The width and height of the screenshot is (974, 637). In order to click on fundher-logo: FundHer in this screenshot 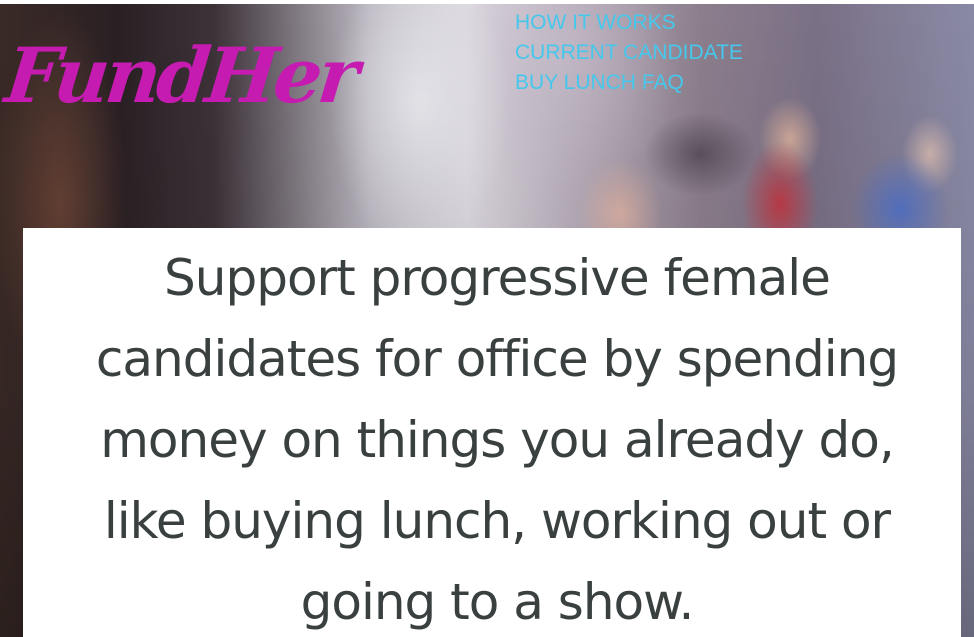, I will do `click(180, 75)`.